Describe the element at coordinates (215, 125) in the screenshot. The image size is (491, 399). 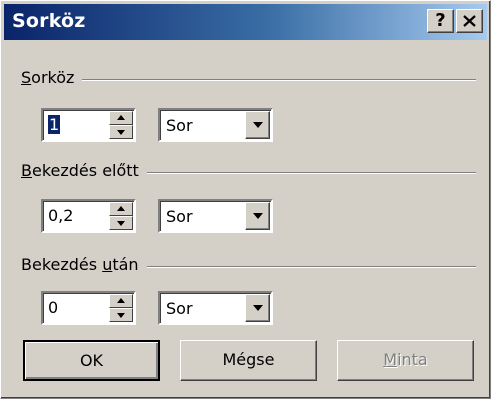
I see `line-spacing-unit-select: Sor` at that location.